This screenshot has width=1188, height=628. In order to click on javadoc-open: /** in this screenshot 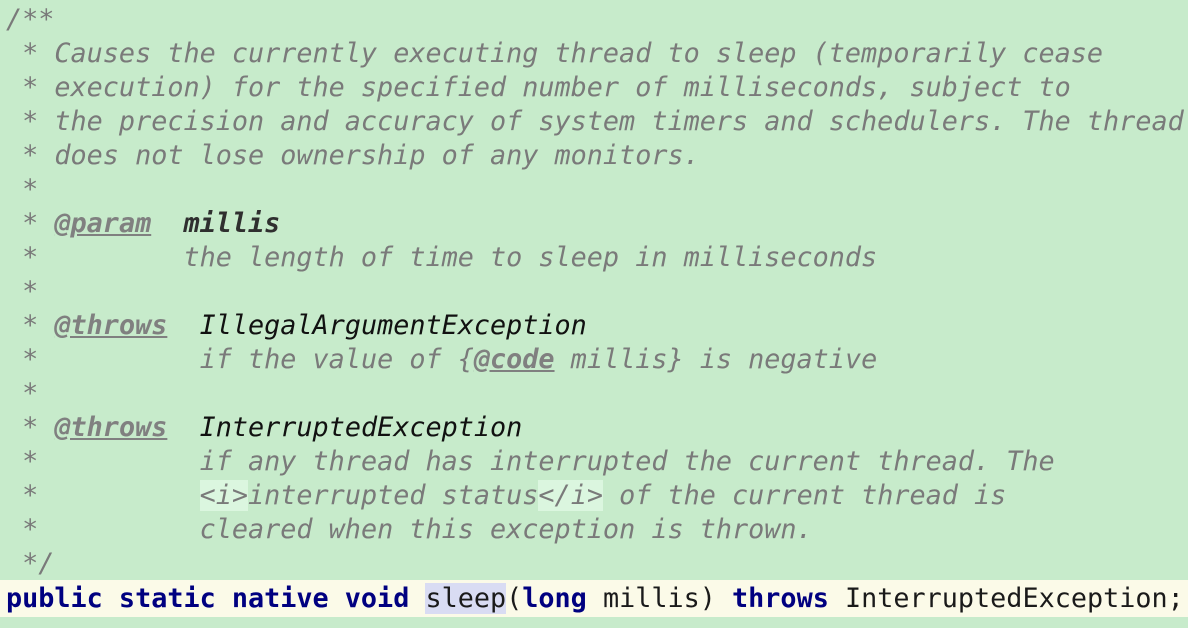, I will do `click(30, 19)`.